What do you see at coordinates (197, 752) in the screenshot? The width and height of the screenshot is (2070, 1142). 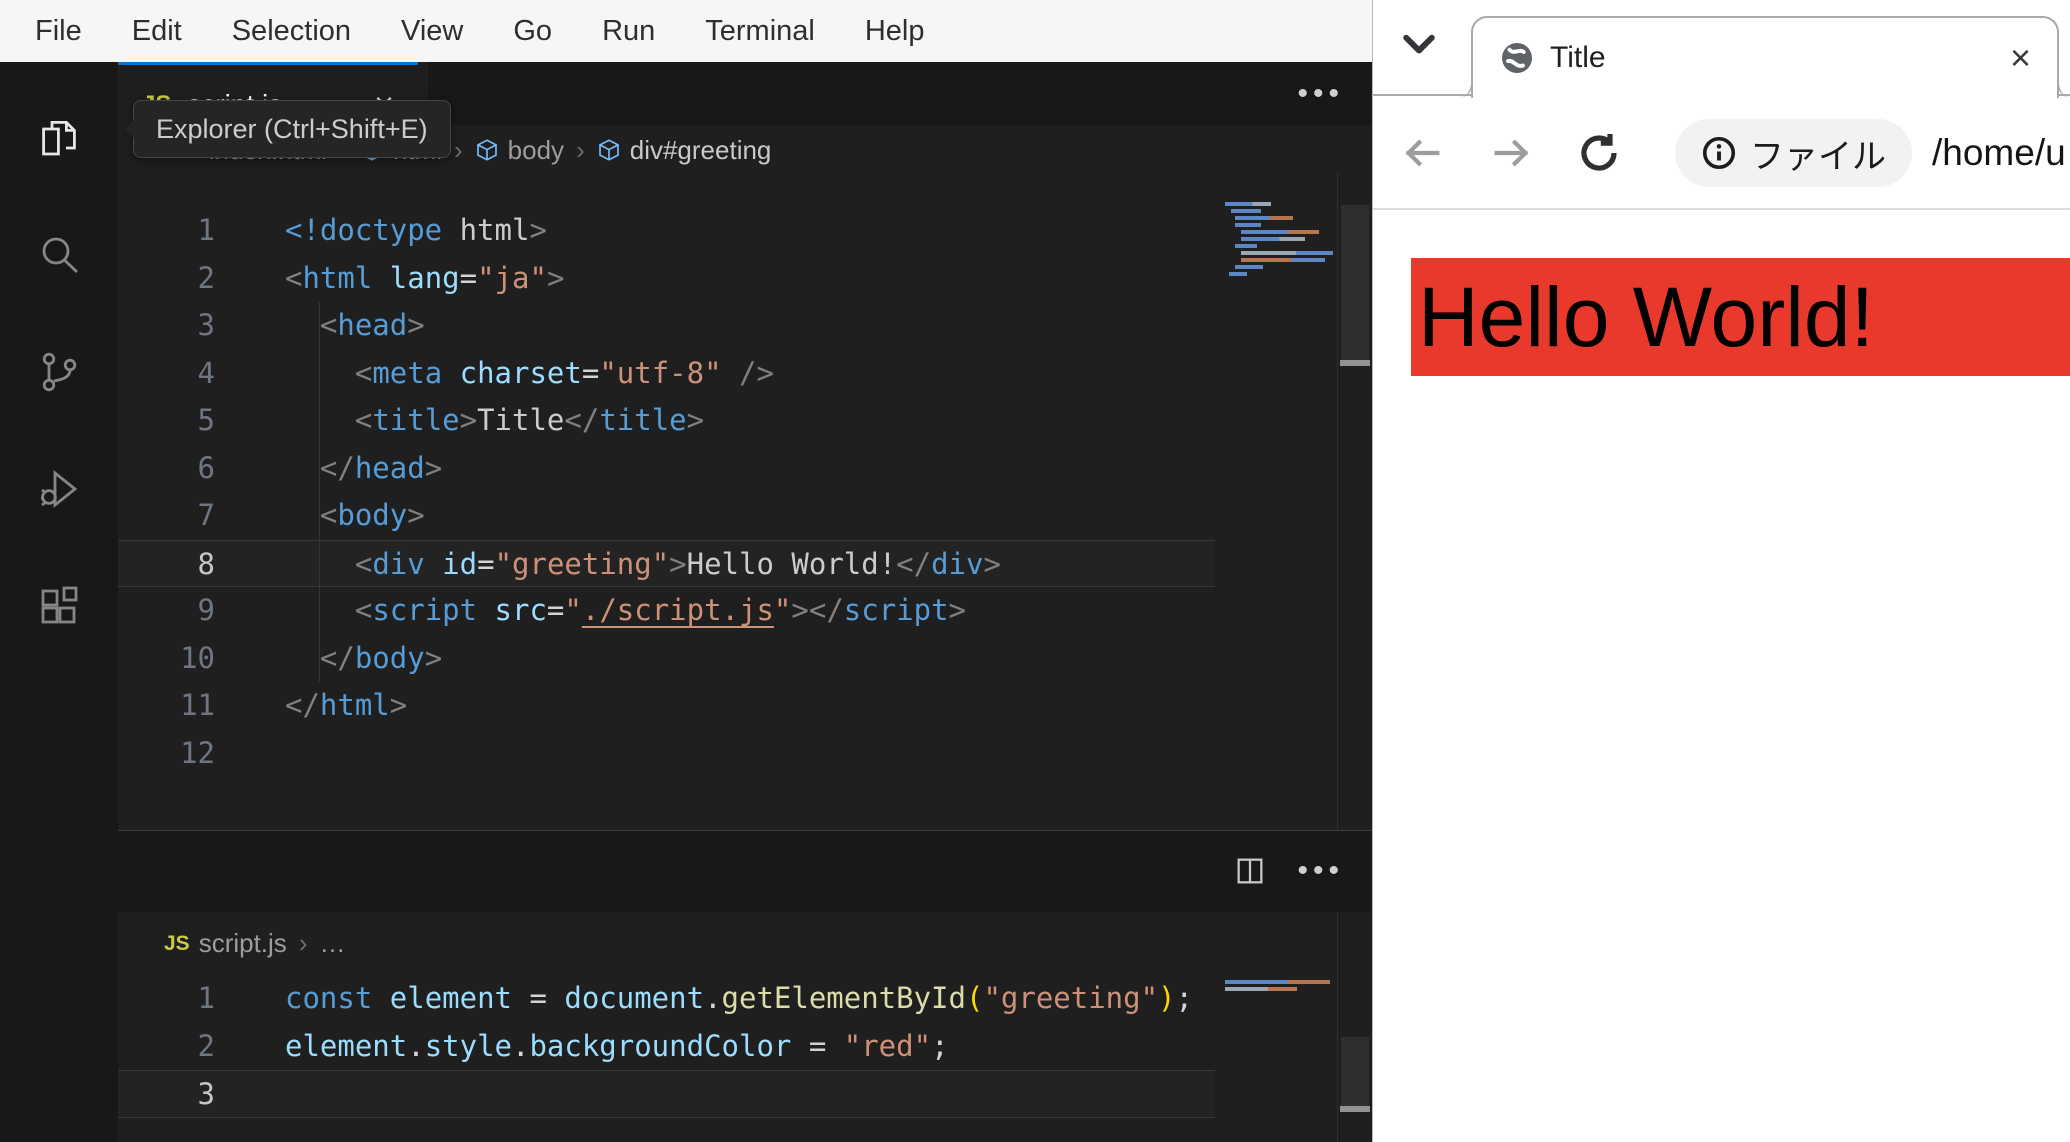 I see `line-number: 12` at bounding box center [197, 752].